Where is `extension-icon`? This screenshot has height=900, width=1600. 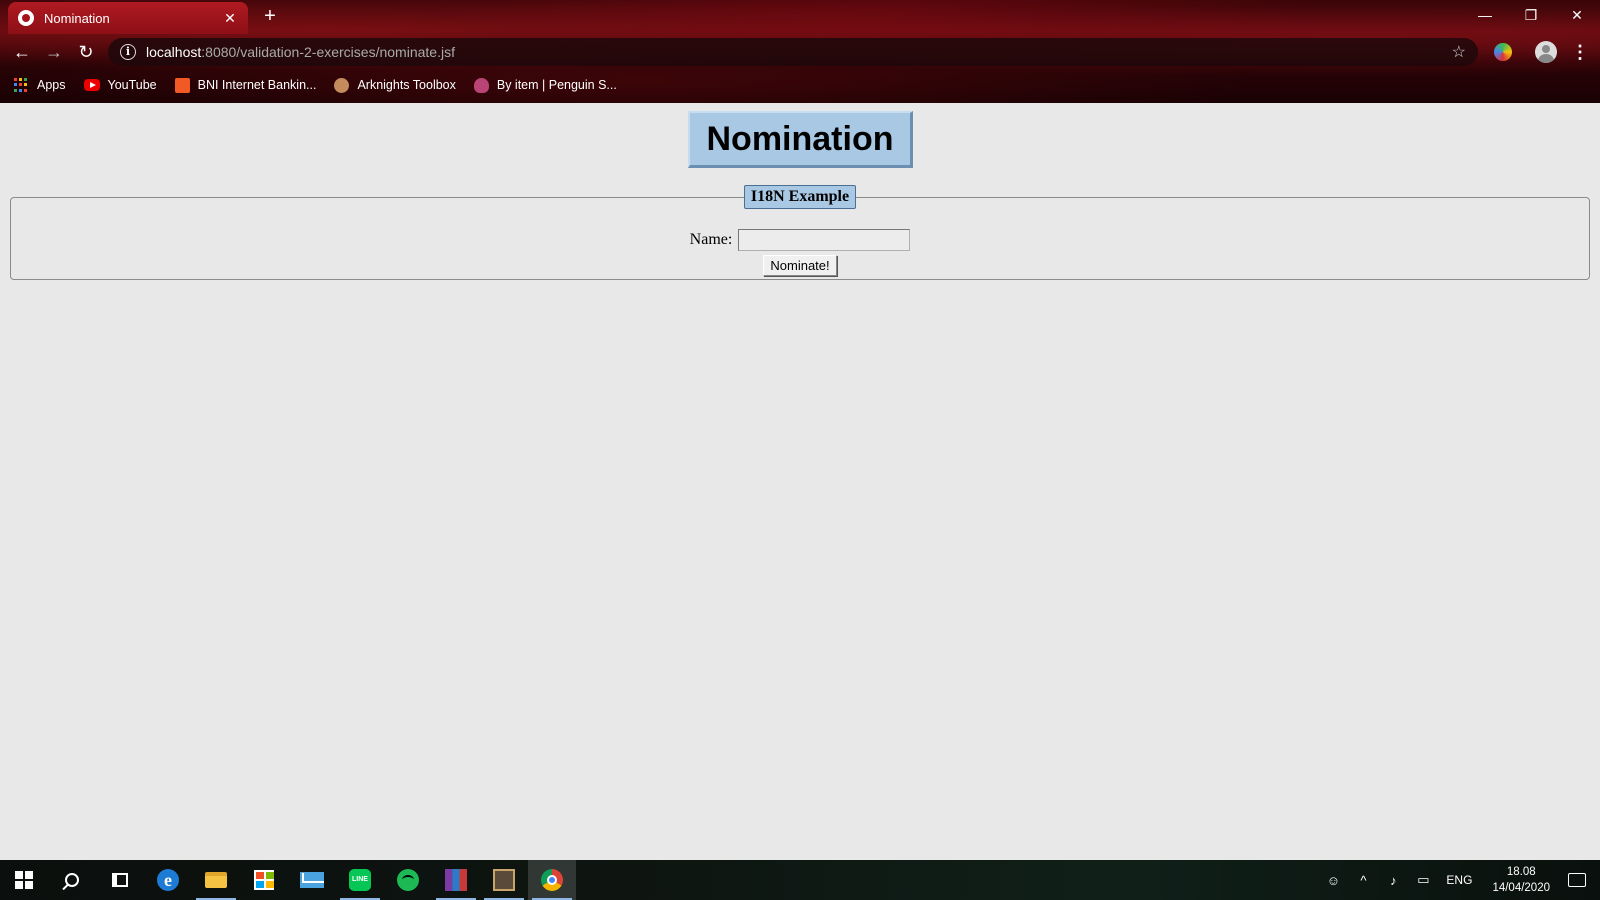 extension-icon is located at coordinates (1503, 52).